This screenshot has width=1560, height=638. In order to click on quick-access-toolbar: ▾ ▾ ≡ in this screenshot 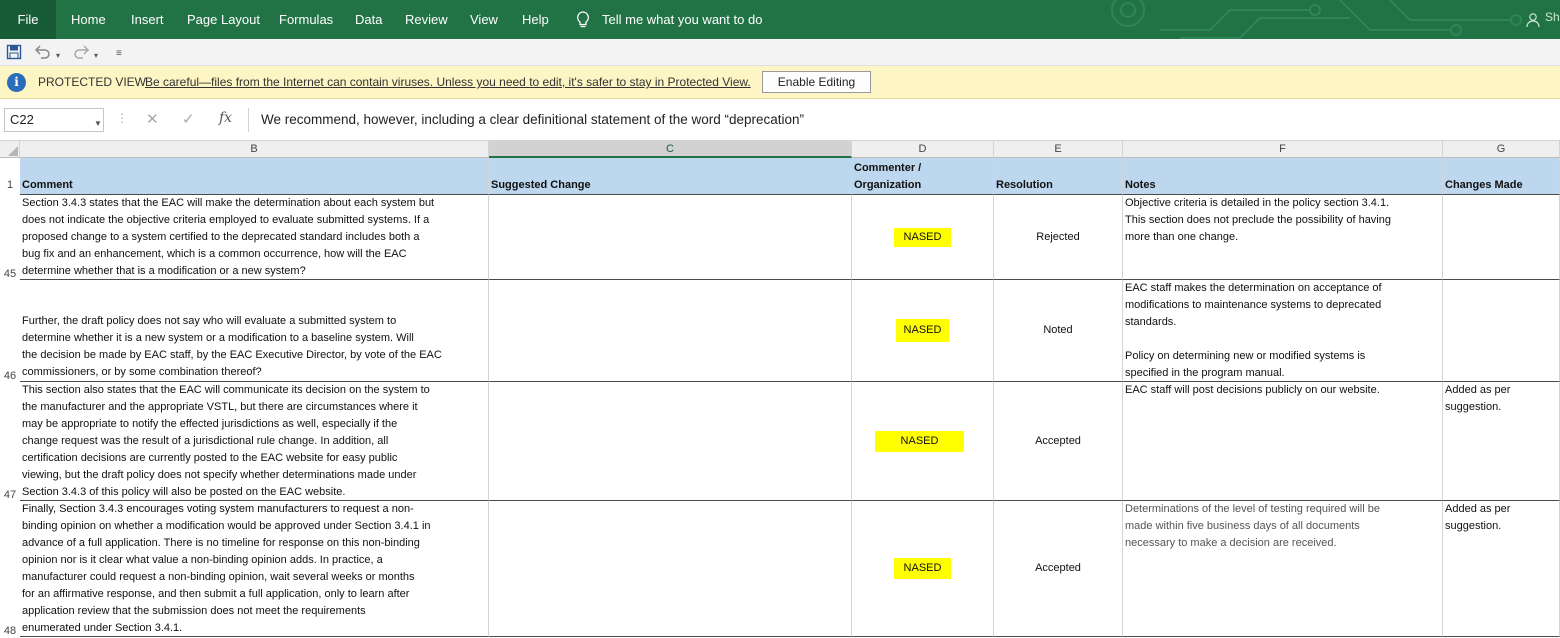, I will do `click(780, 52)`.